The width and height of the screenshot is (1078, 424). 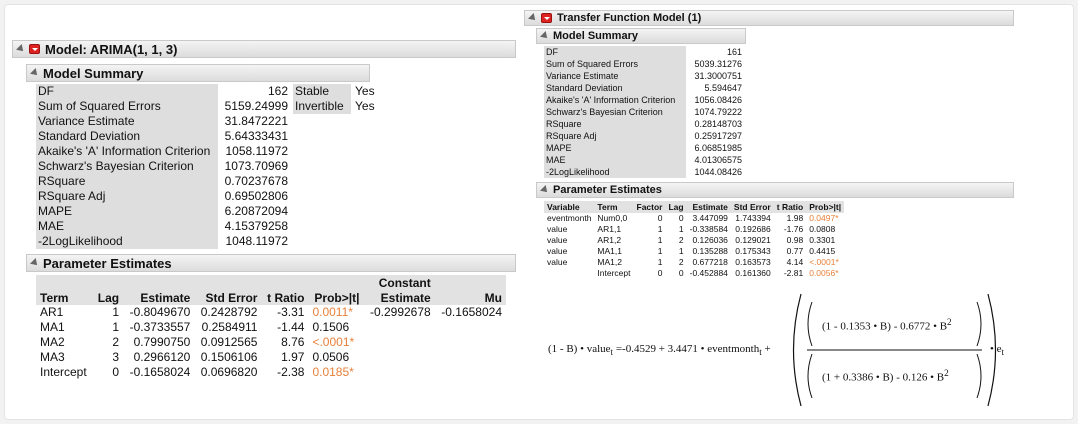 What do you see at coordinates (62, 181) in the screenshot?
I see `summary-label: RSquare` at bounding box center [62, 181].